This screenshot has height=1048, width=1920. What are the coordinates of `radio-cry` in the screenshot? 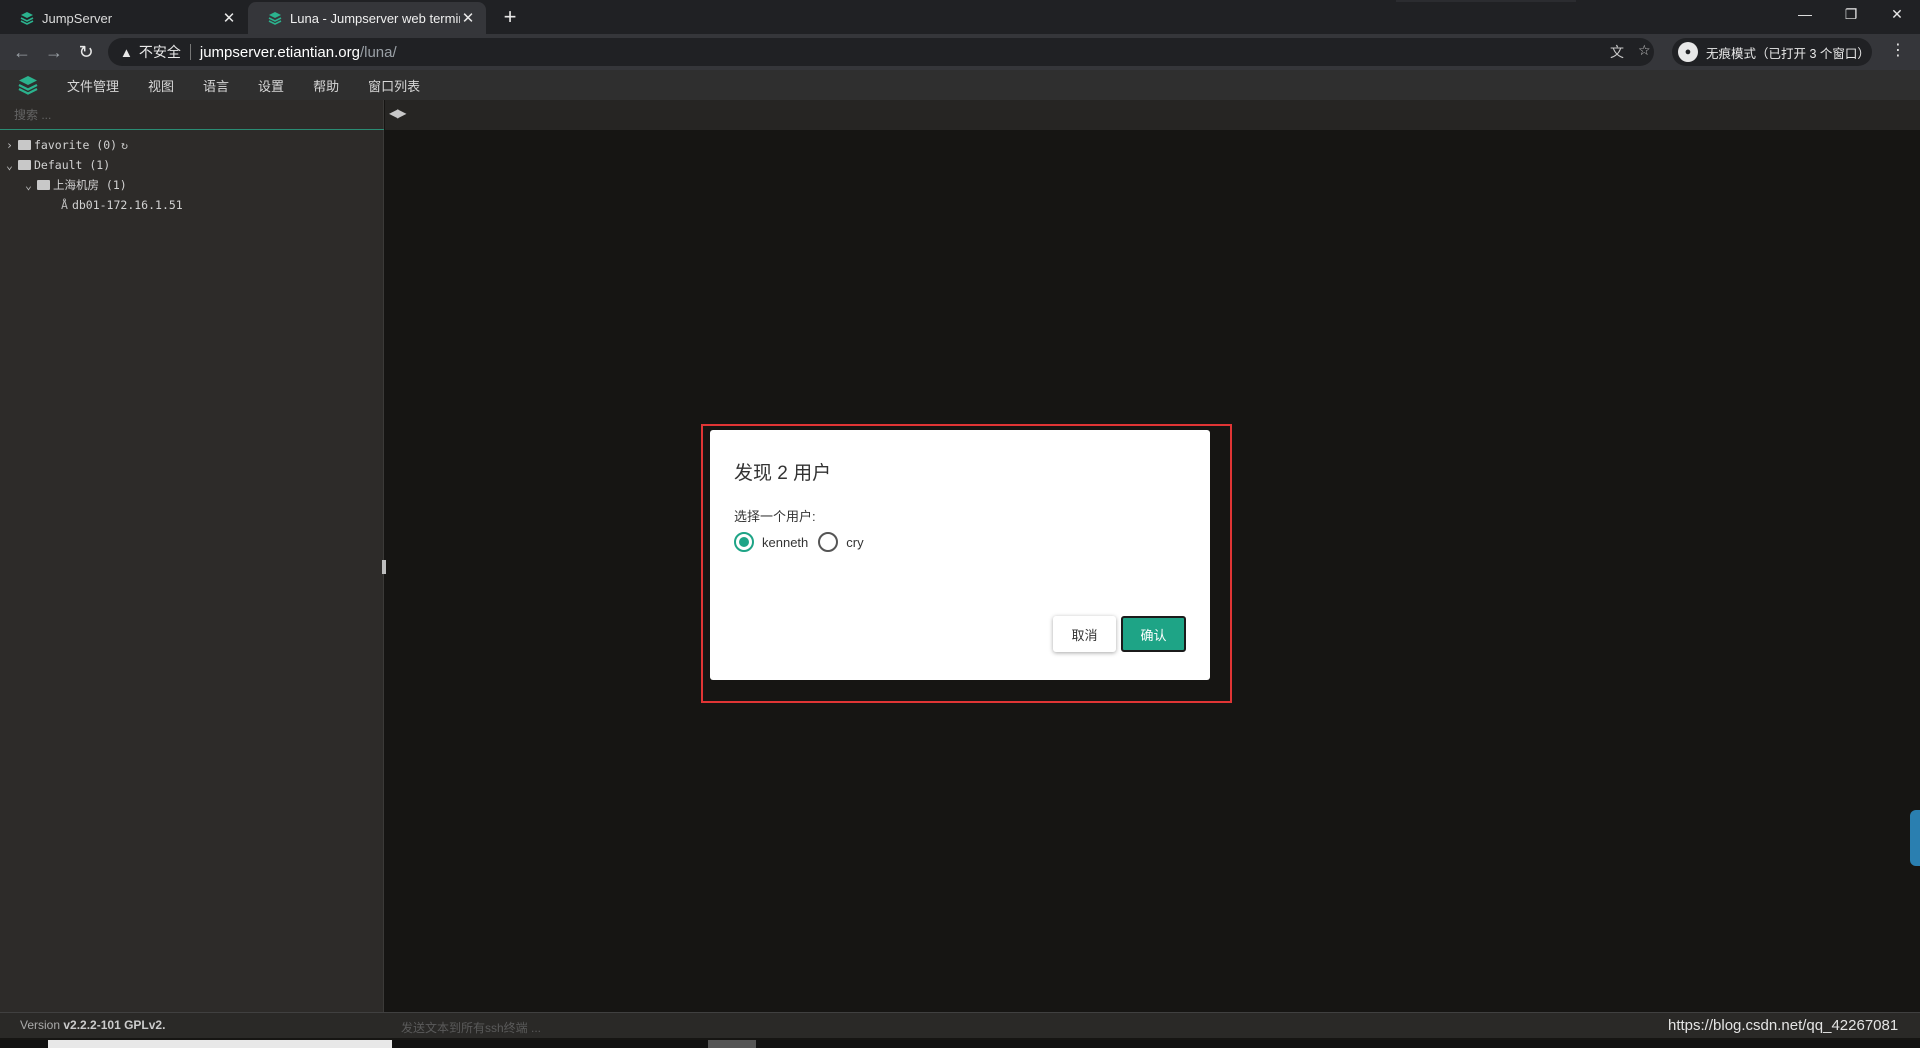 It's located at (828, 542).